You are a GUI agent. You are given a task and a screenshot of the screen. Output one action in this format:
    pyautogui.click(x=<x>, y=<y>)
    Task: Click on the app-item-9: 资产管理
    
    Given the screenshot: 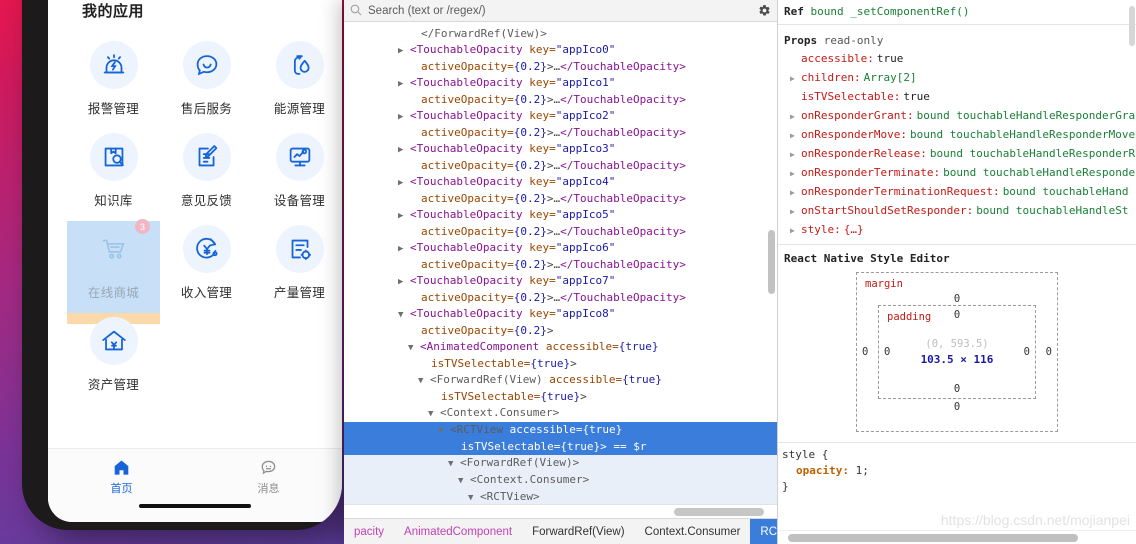 What is the action you would take?
    pyautogui.click(x=113, y=359)
    